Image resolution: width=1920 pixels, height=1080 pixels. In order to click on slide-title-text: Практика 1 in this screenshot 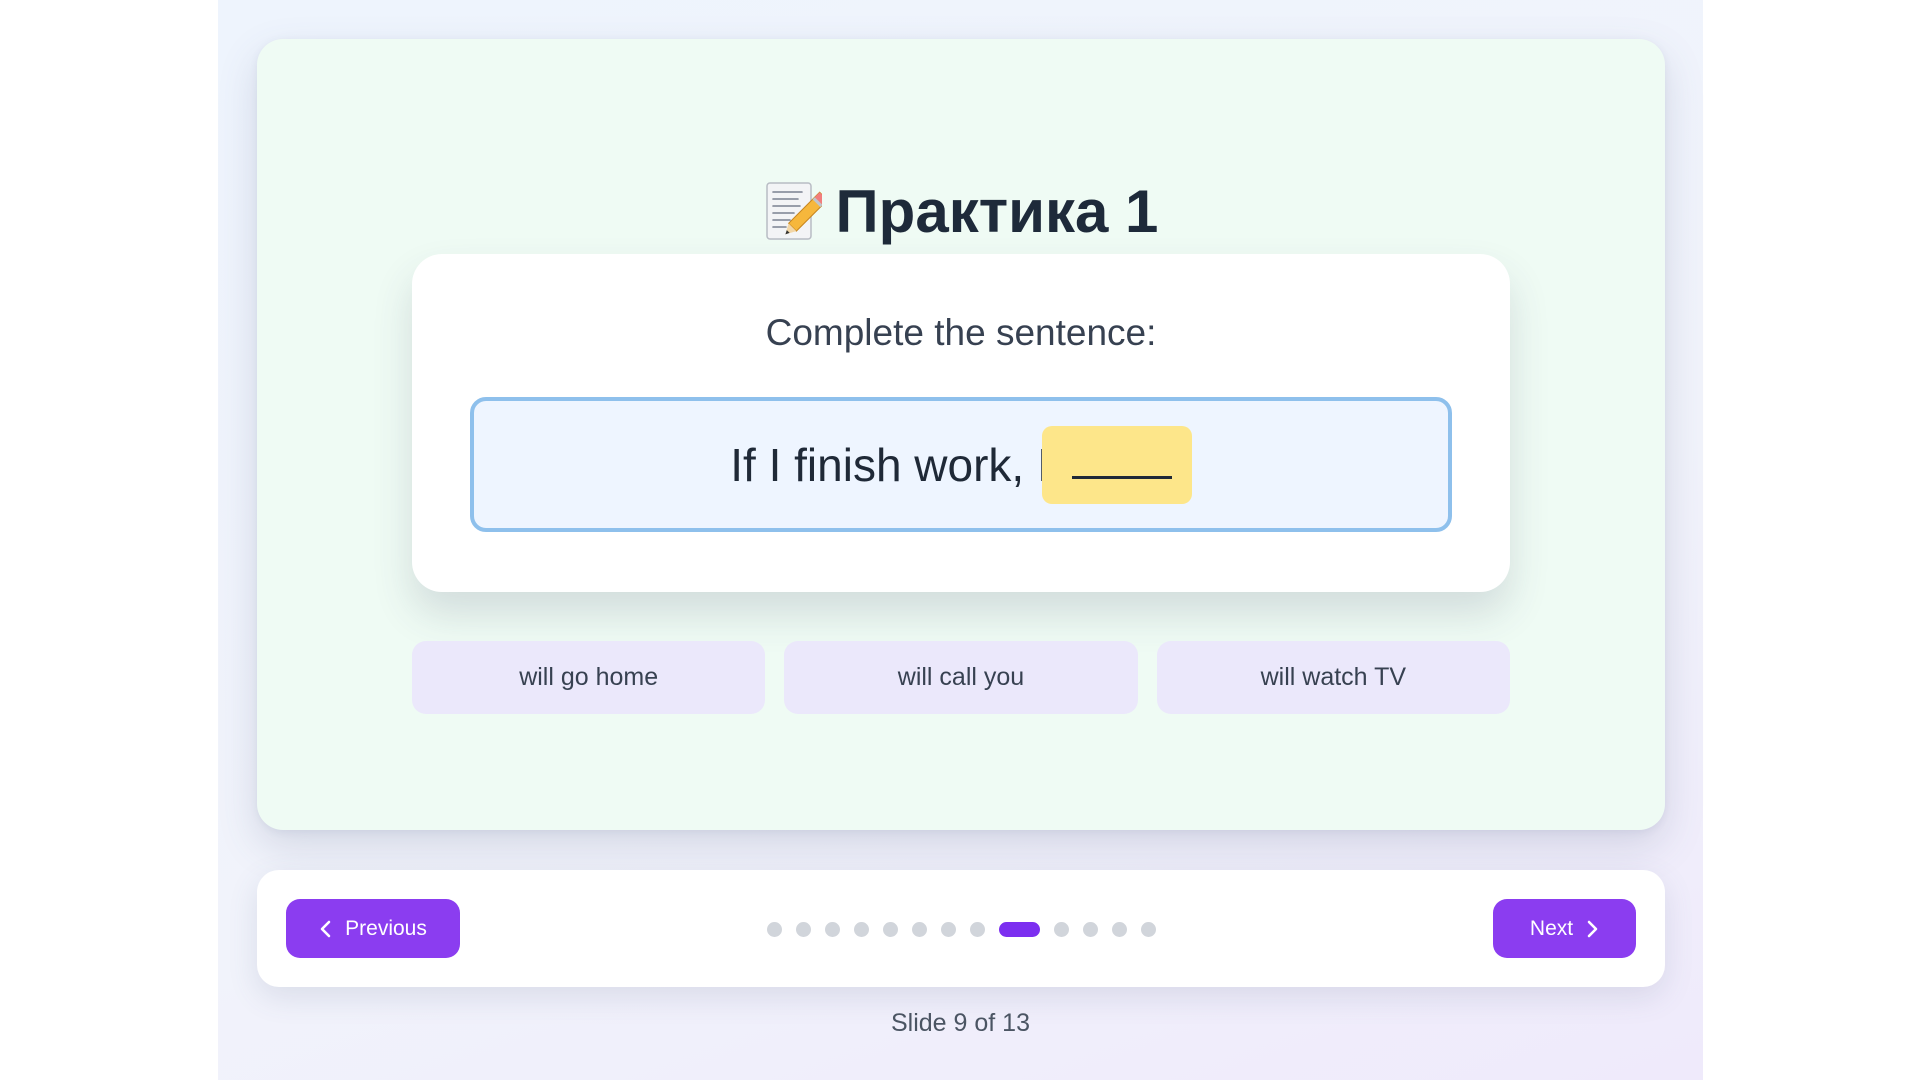, I will do `click(997, 211)`.